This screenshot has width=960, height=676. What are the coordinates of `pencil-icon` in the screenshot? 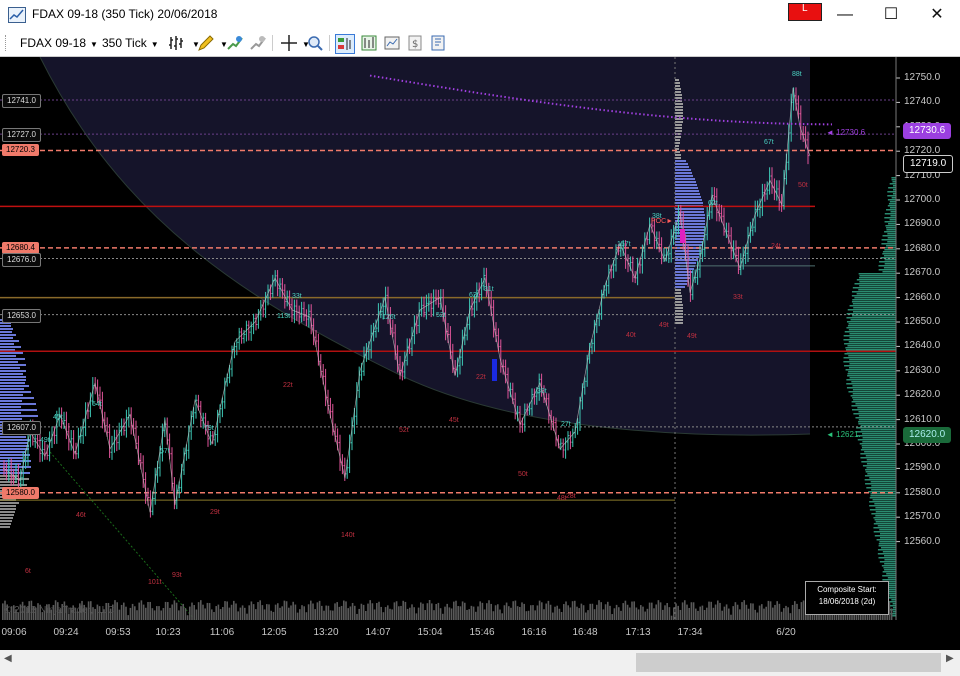 It's located at (206, 43).